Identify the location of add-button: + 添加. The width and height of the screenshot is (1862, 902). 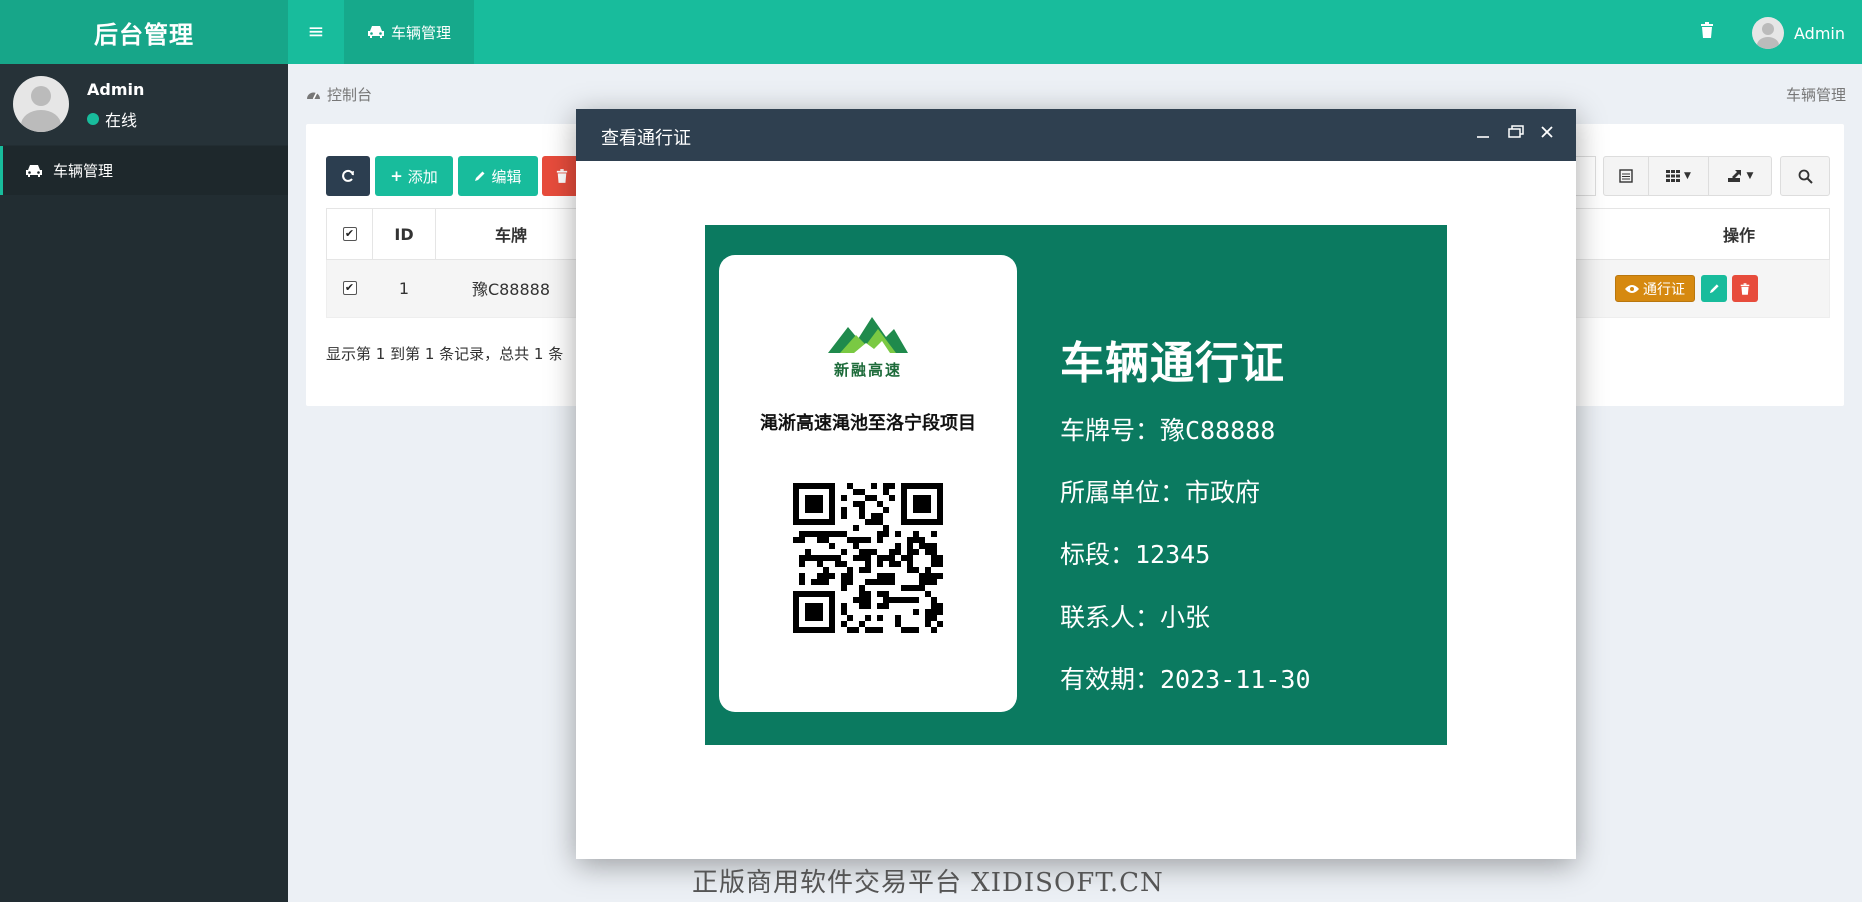
(414, 176).